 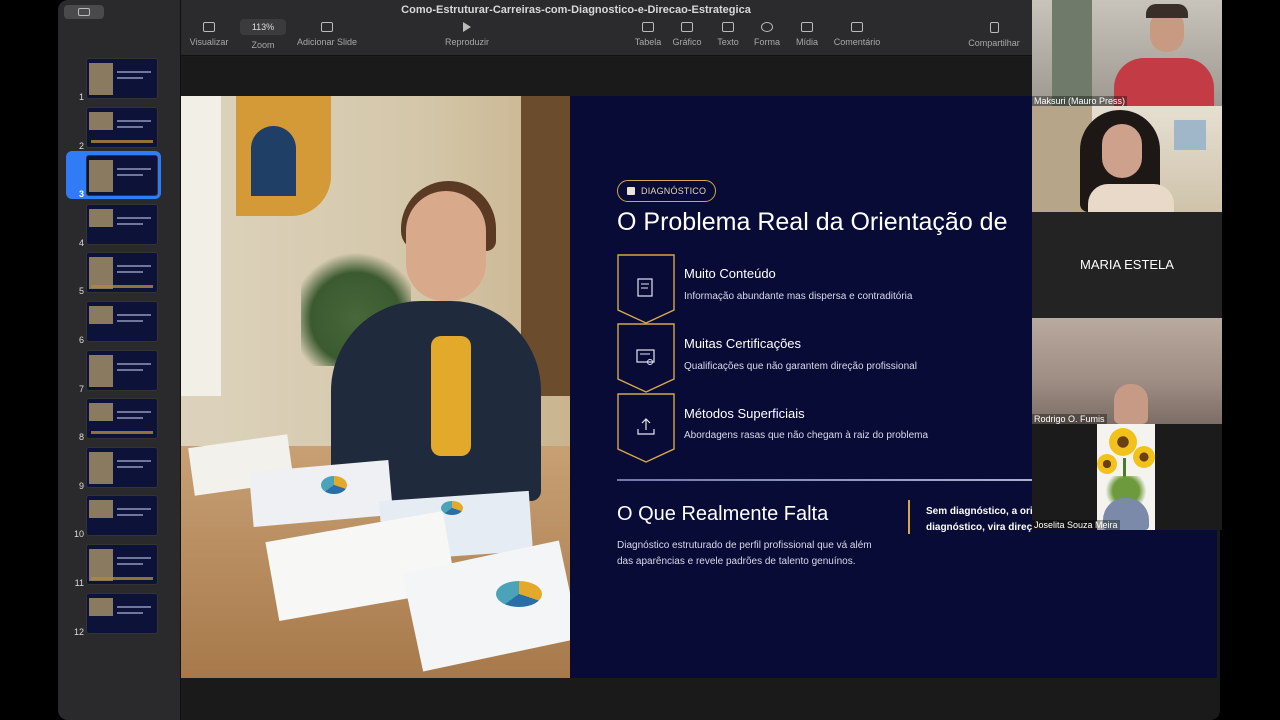 I want to click on slide-thumbnail-12: 12, so click(x=119, y=614).